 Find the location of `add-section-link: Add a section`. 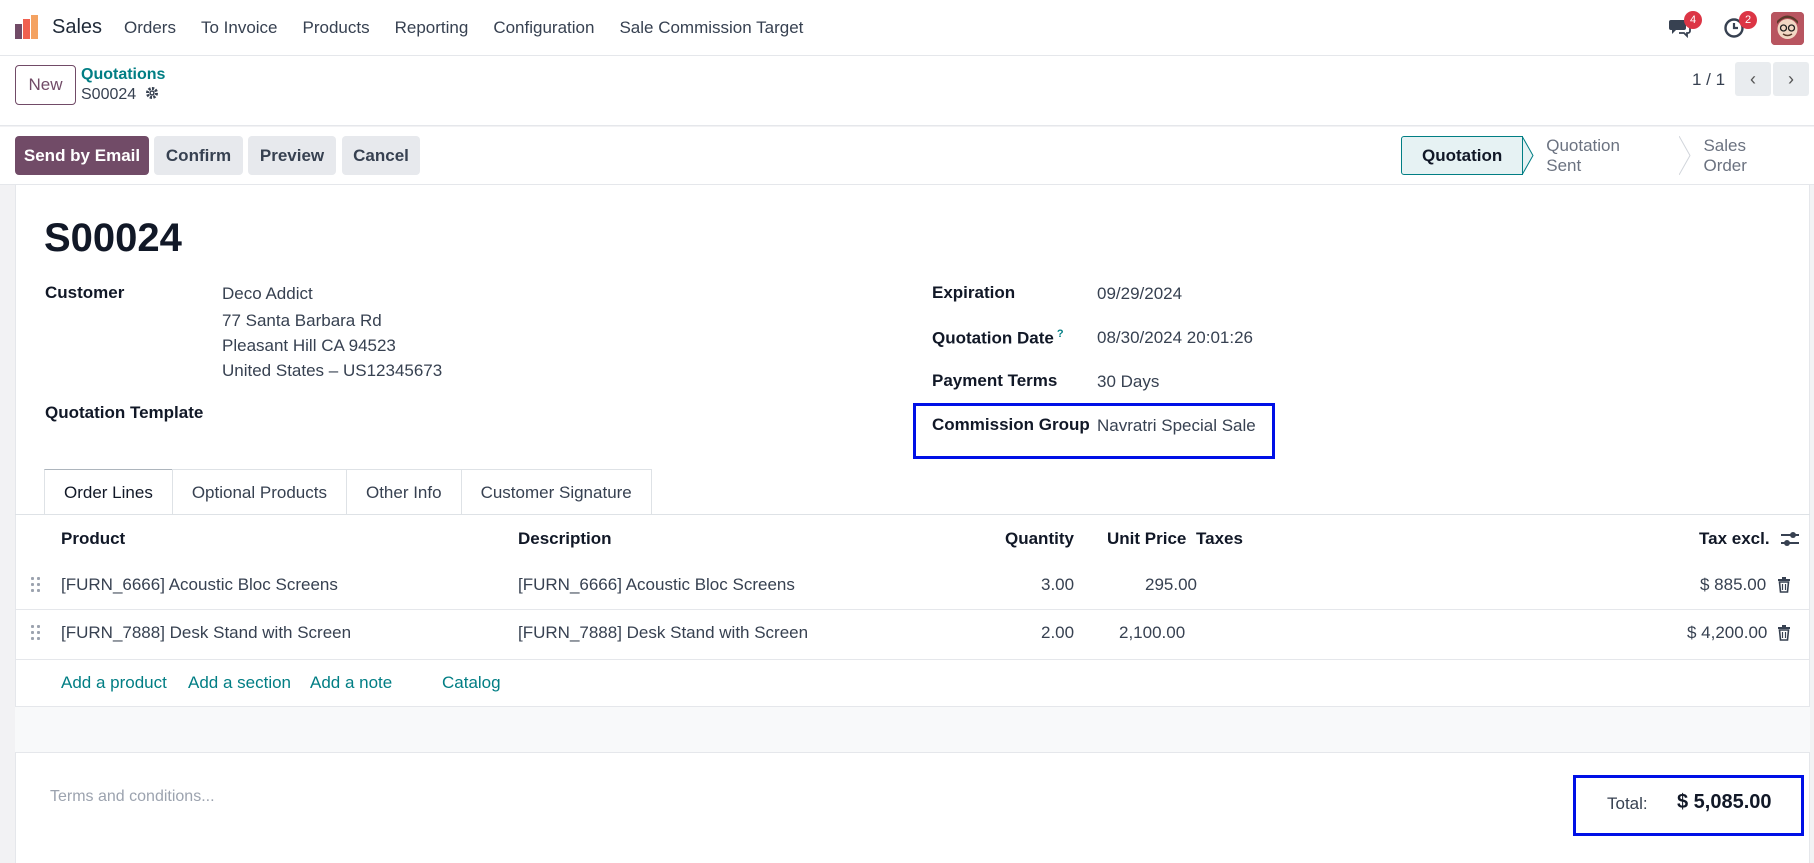

add-section-link: Add a section is located at coordinates (239, 683).